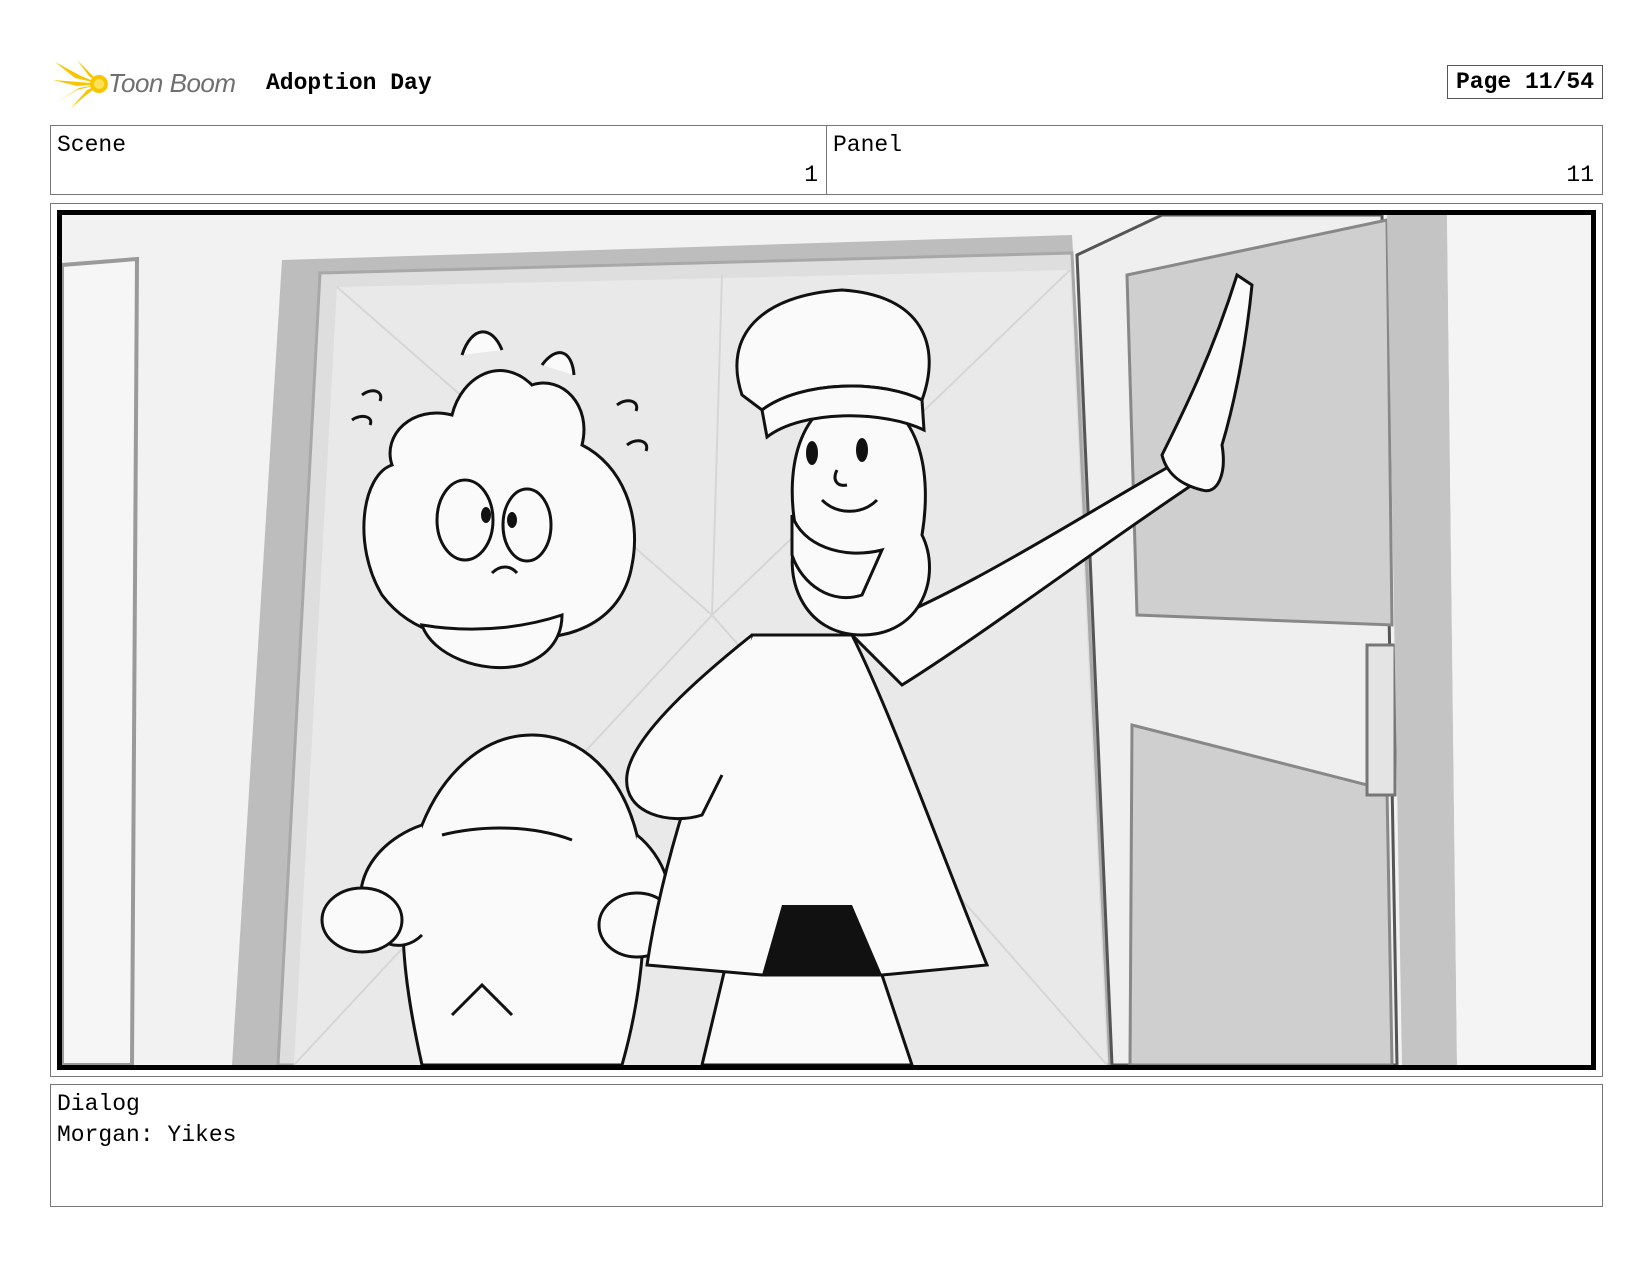 Image resolution: width=1650 pixels, height=1275 pixels. What do you see at coordinates (826, 1145) in the screenshot?
I see `dialog-box: Dialog Morgan: Yikes` at bounding box center [826, 1145].